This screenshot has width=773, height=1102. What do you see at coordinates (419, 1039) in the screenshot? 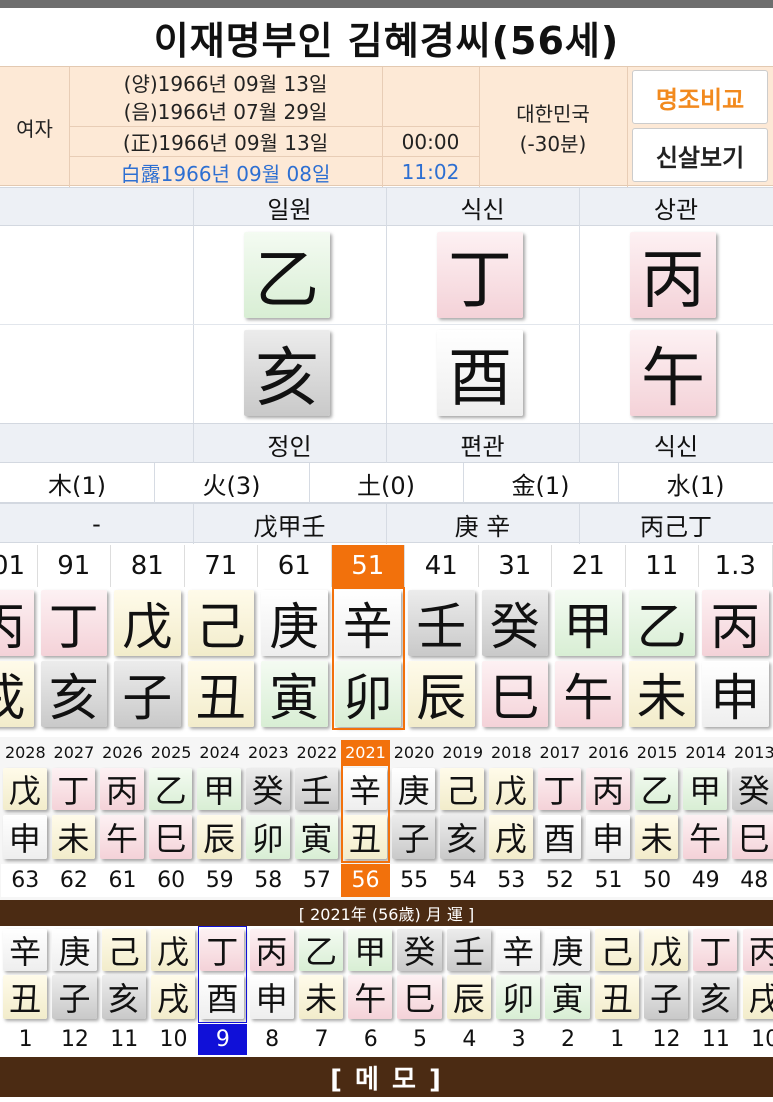
I see `month-number: 5` at bounding box center [419, 1039].